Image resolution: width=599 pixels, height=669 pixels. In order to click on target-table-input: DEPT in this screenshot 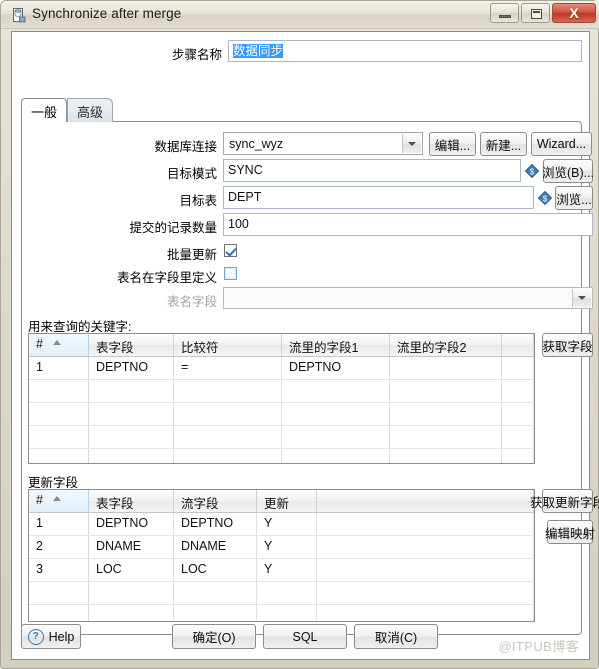, I will do `click(378, 197)`.